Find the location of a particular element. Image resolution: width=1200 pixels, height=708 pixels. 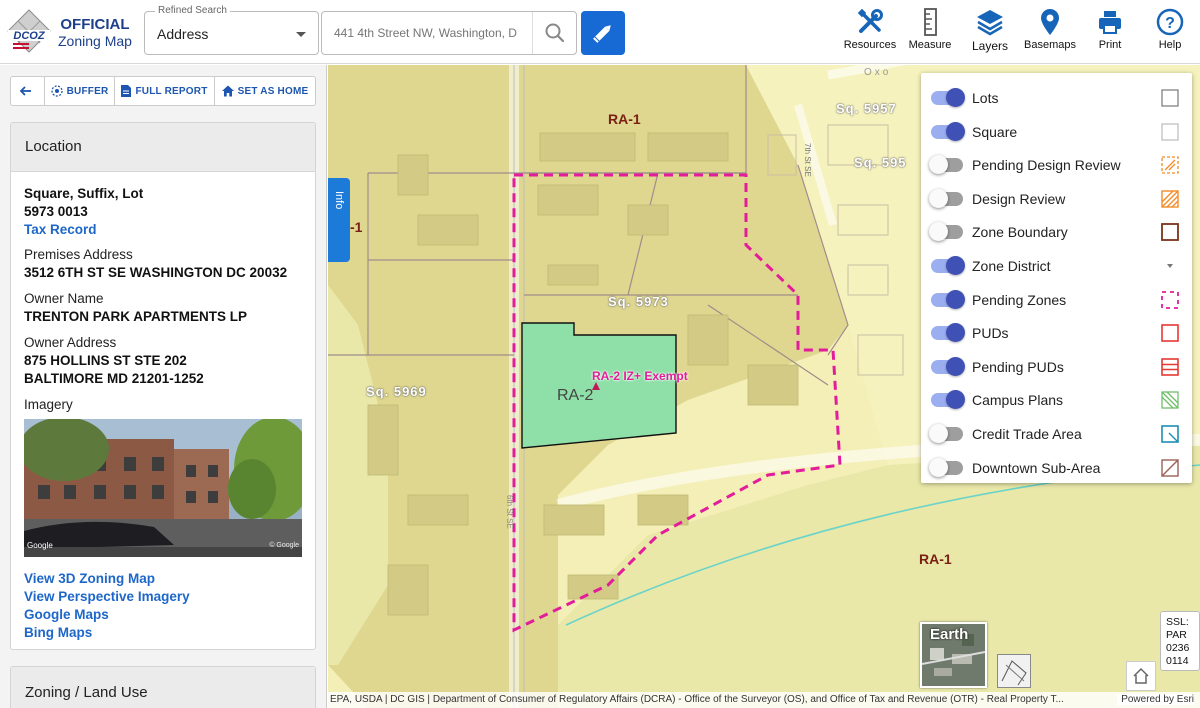

tool-print: Print is located at coordinates (1110, 33).